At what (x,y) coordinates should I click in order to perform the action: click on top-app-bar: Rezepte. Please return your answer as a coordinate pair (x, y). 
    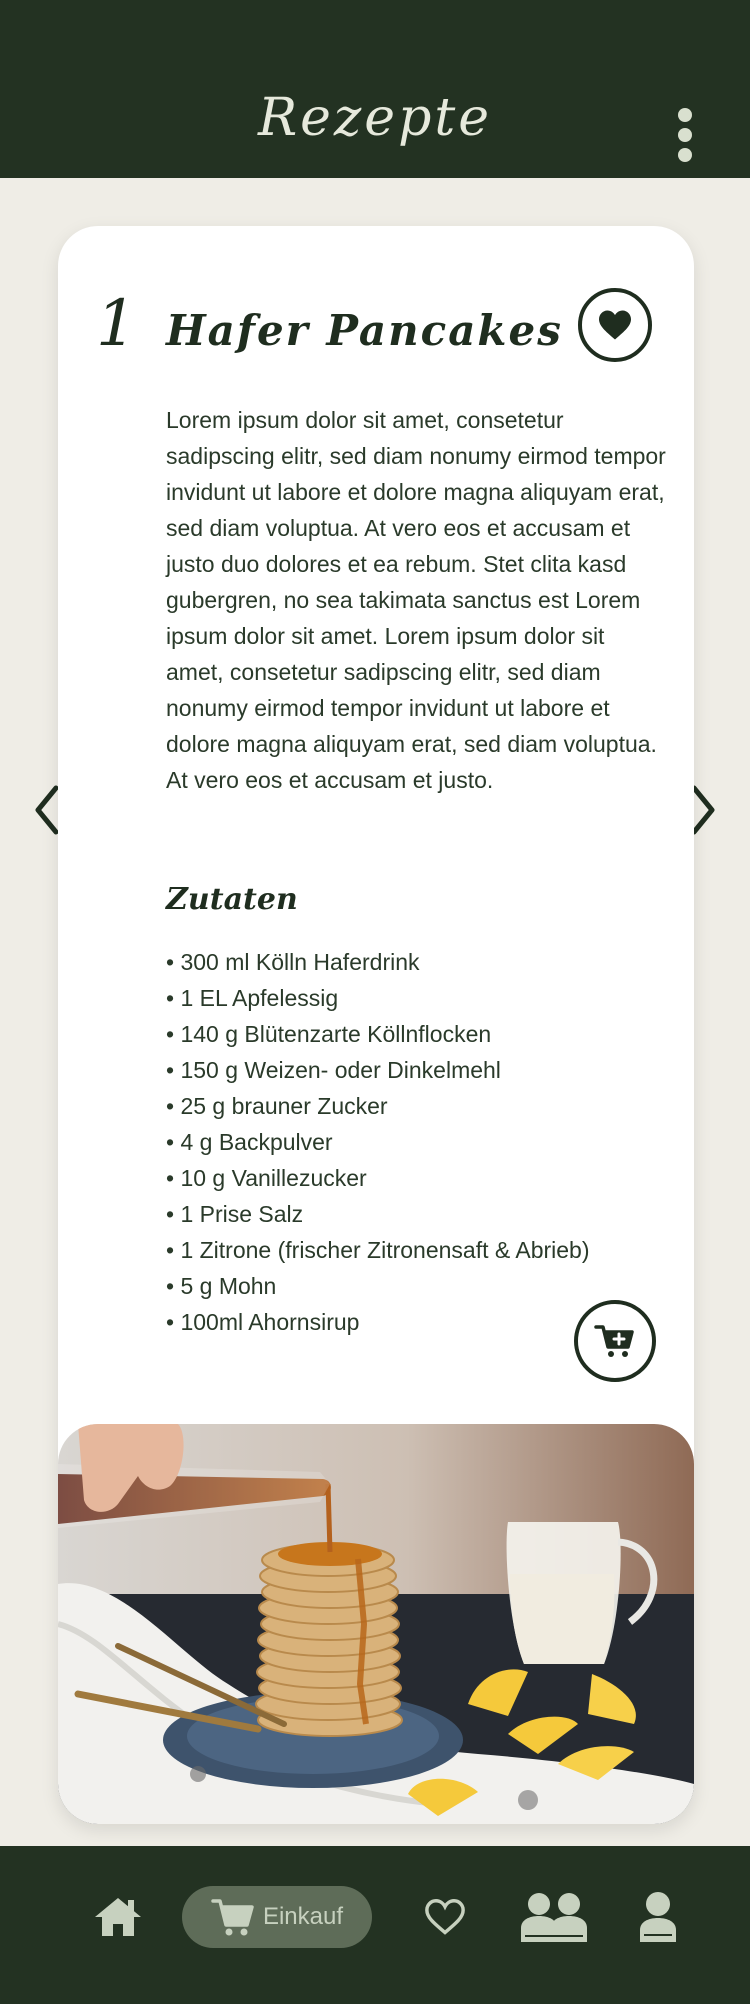
    Looking at the image, I should click on (375, 89).